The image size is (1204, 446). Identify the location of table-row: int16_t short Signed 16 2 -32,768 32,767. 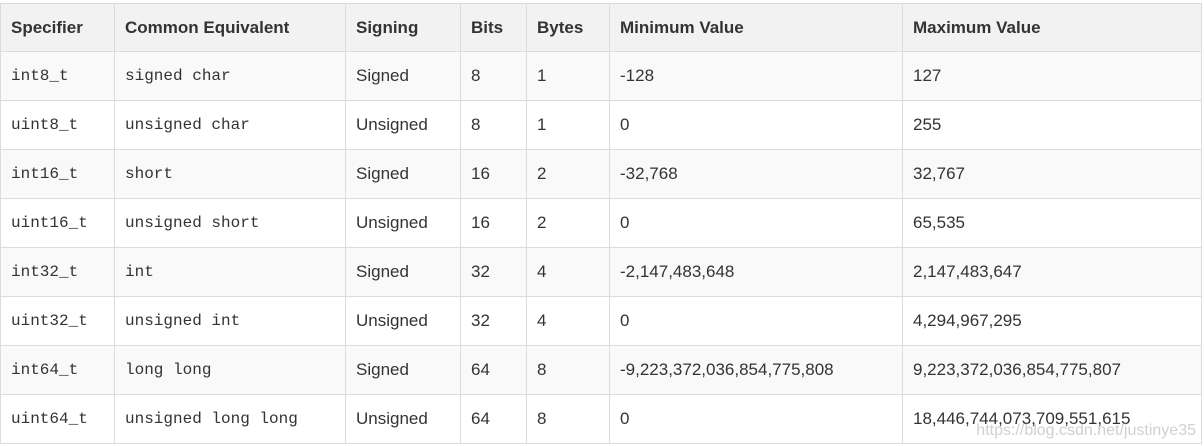
(601, 174).